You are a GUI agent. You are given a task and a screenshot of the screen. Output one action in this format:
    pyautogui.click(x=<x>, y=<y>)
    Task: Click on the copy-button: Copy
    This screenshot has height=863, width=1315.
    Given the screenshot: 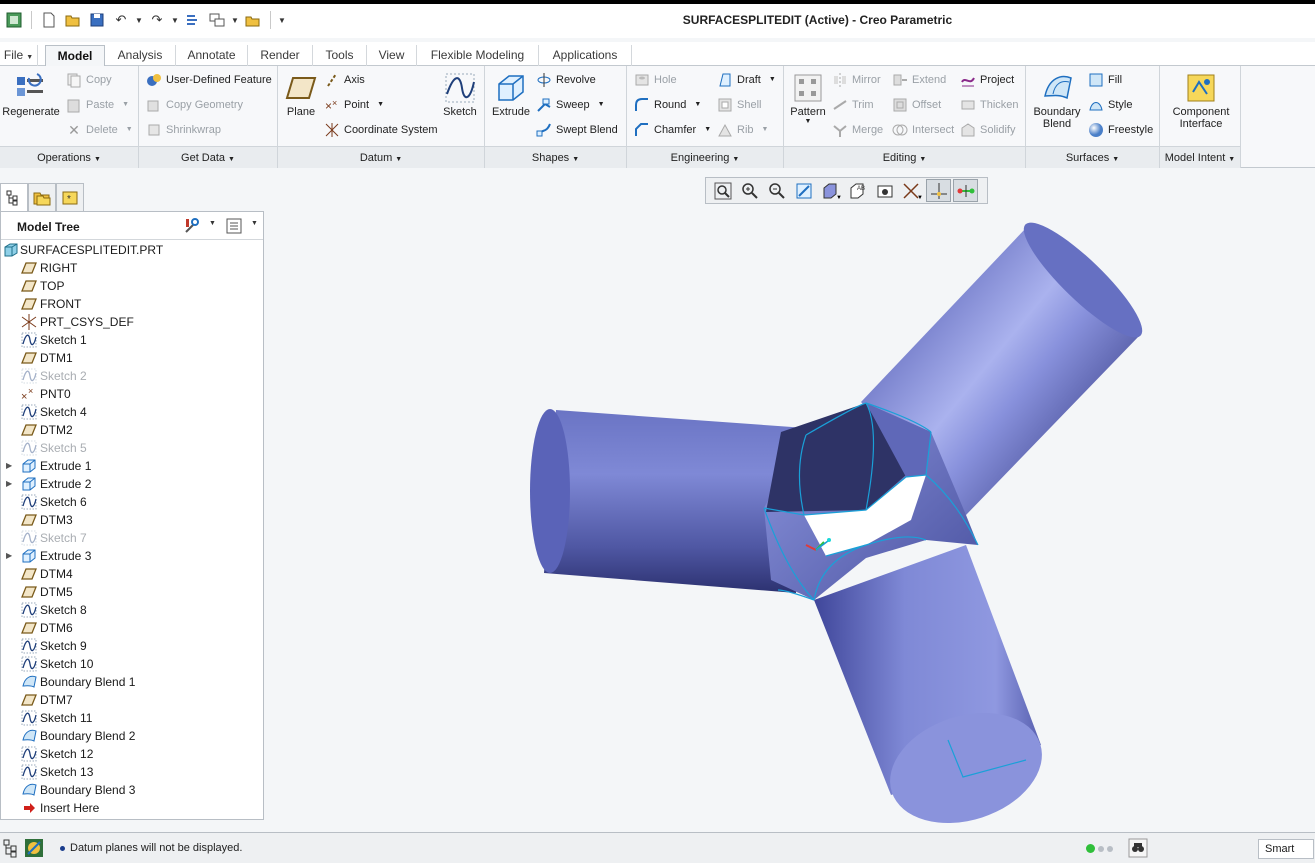 What is the action you would take?
    pyautogui.click(x=89, y=80)
    